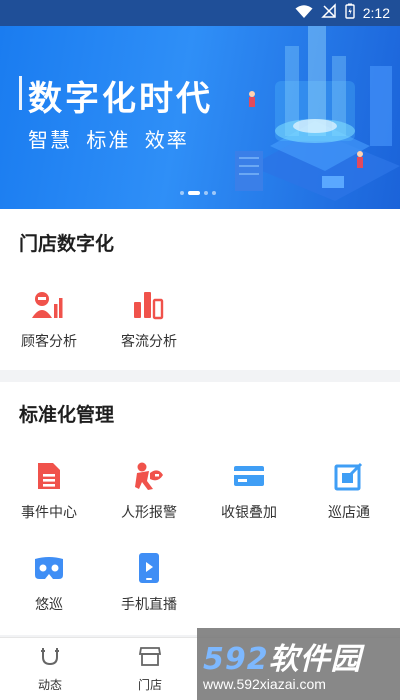 This screenshot has height=700, width=400. What do you see at coordinates (328, 13) in the screenshot?
I see `no-signal-icon` at bounding box center [328, 13].